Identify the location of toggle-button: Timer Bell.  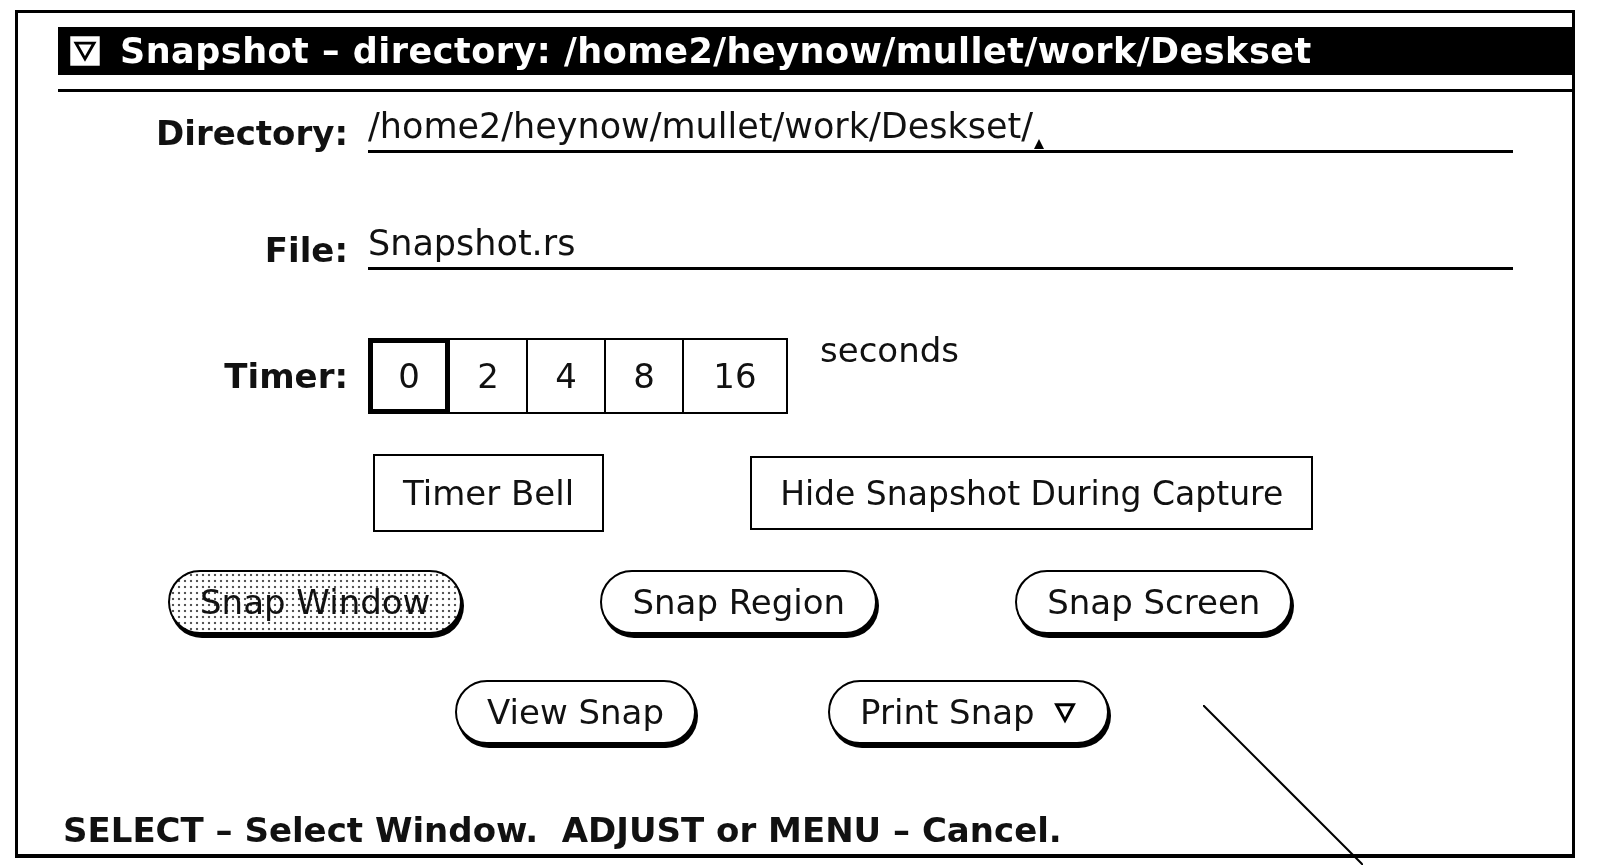
(489, 493).